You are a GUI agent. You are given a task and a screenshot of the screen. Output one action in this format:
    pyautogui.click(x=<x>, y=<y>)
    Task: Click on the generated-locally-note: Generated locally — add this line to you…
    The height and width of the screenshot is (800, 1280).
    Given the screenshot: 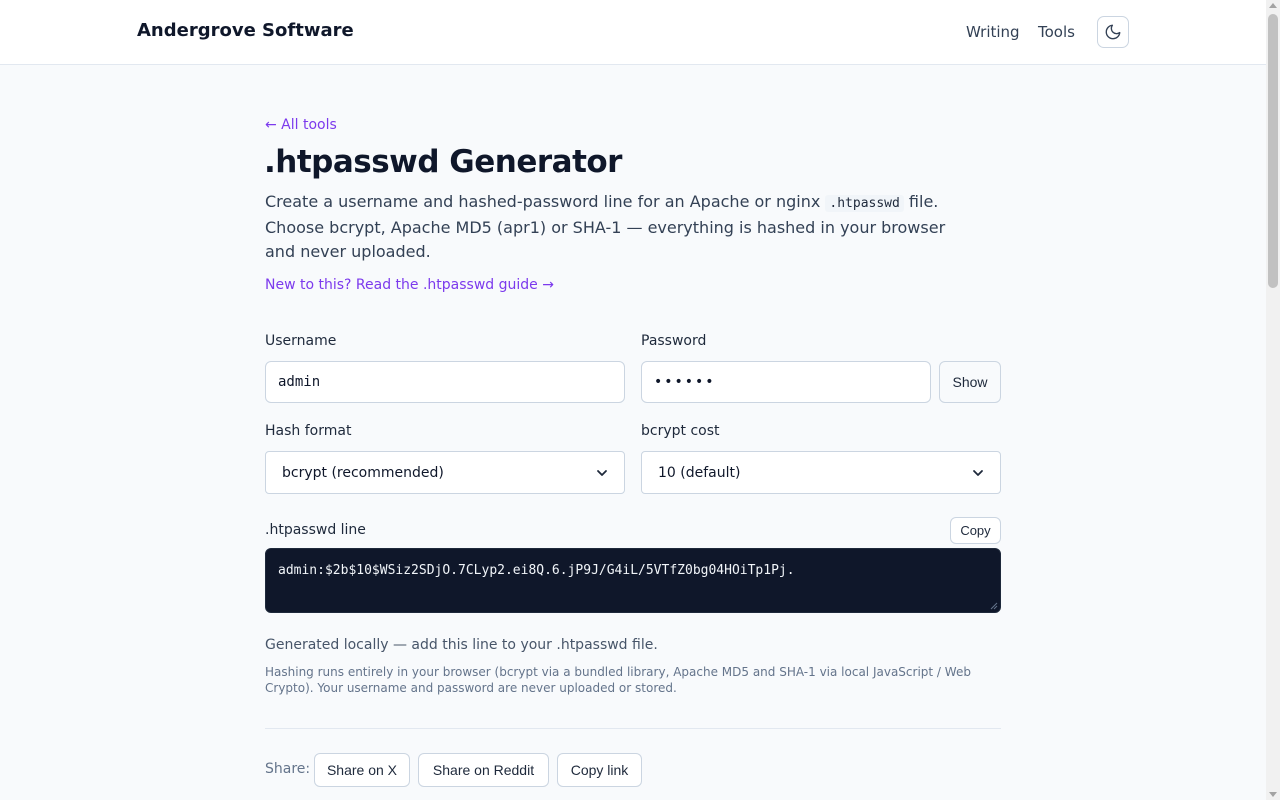 What is the action you would take?
    pyautogui.click(x=461, y=645)
    